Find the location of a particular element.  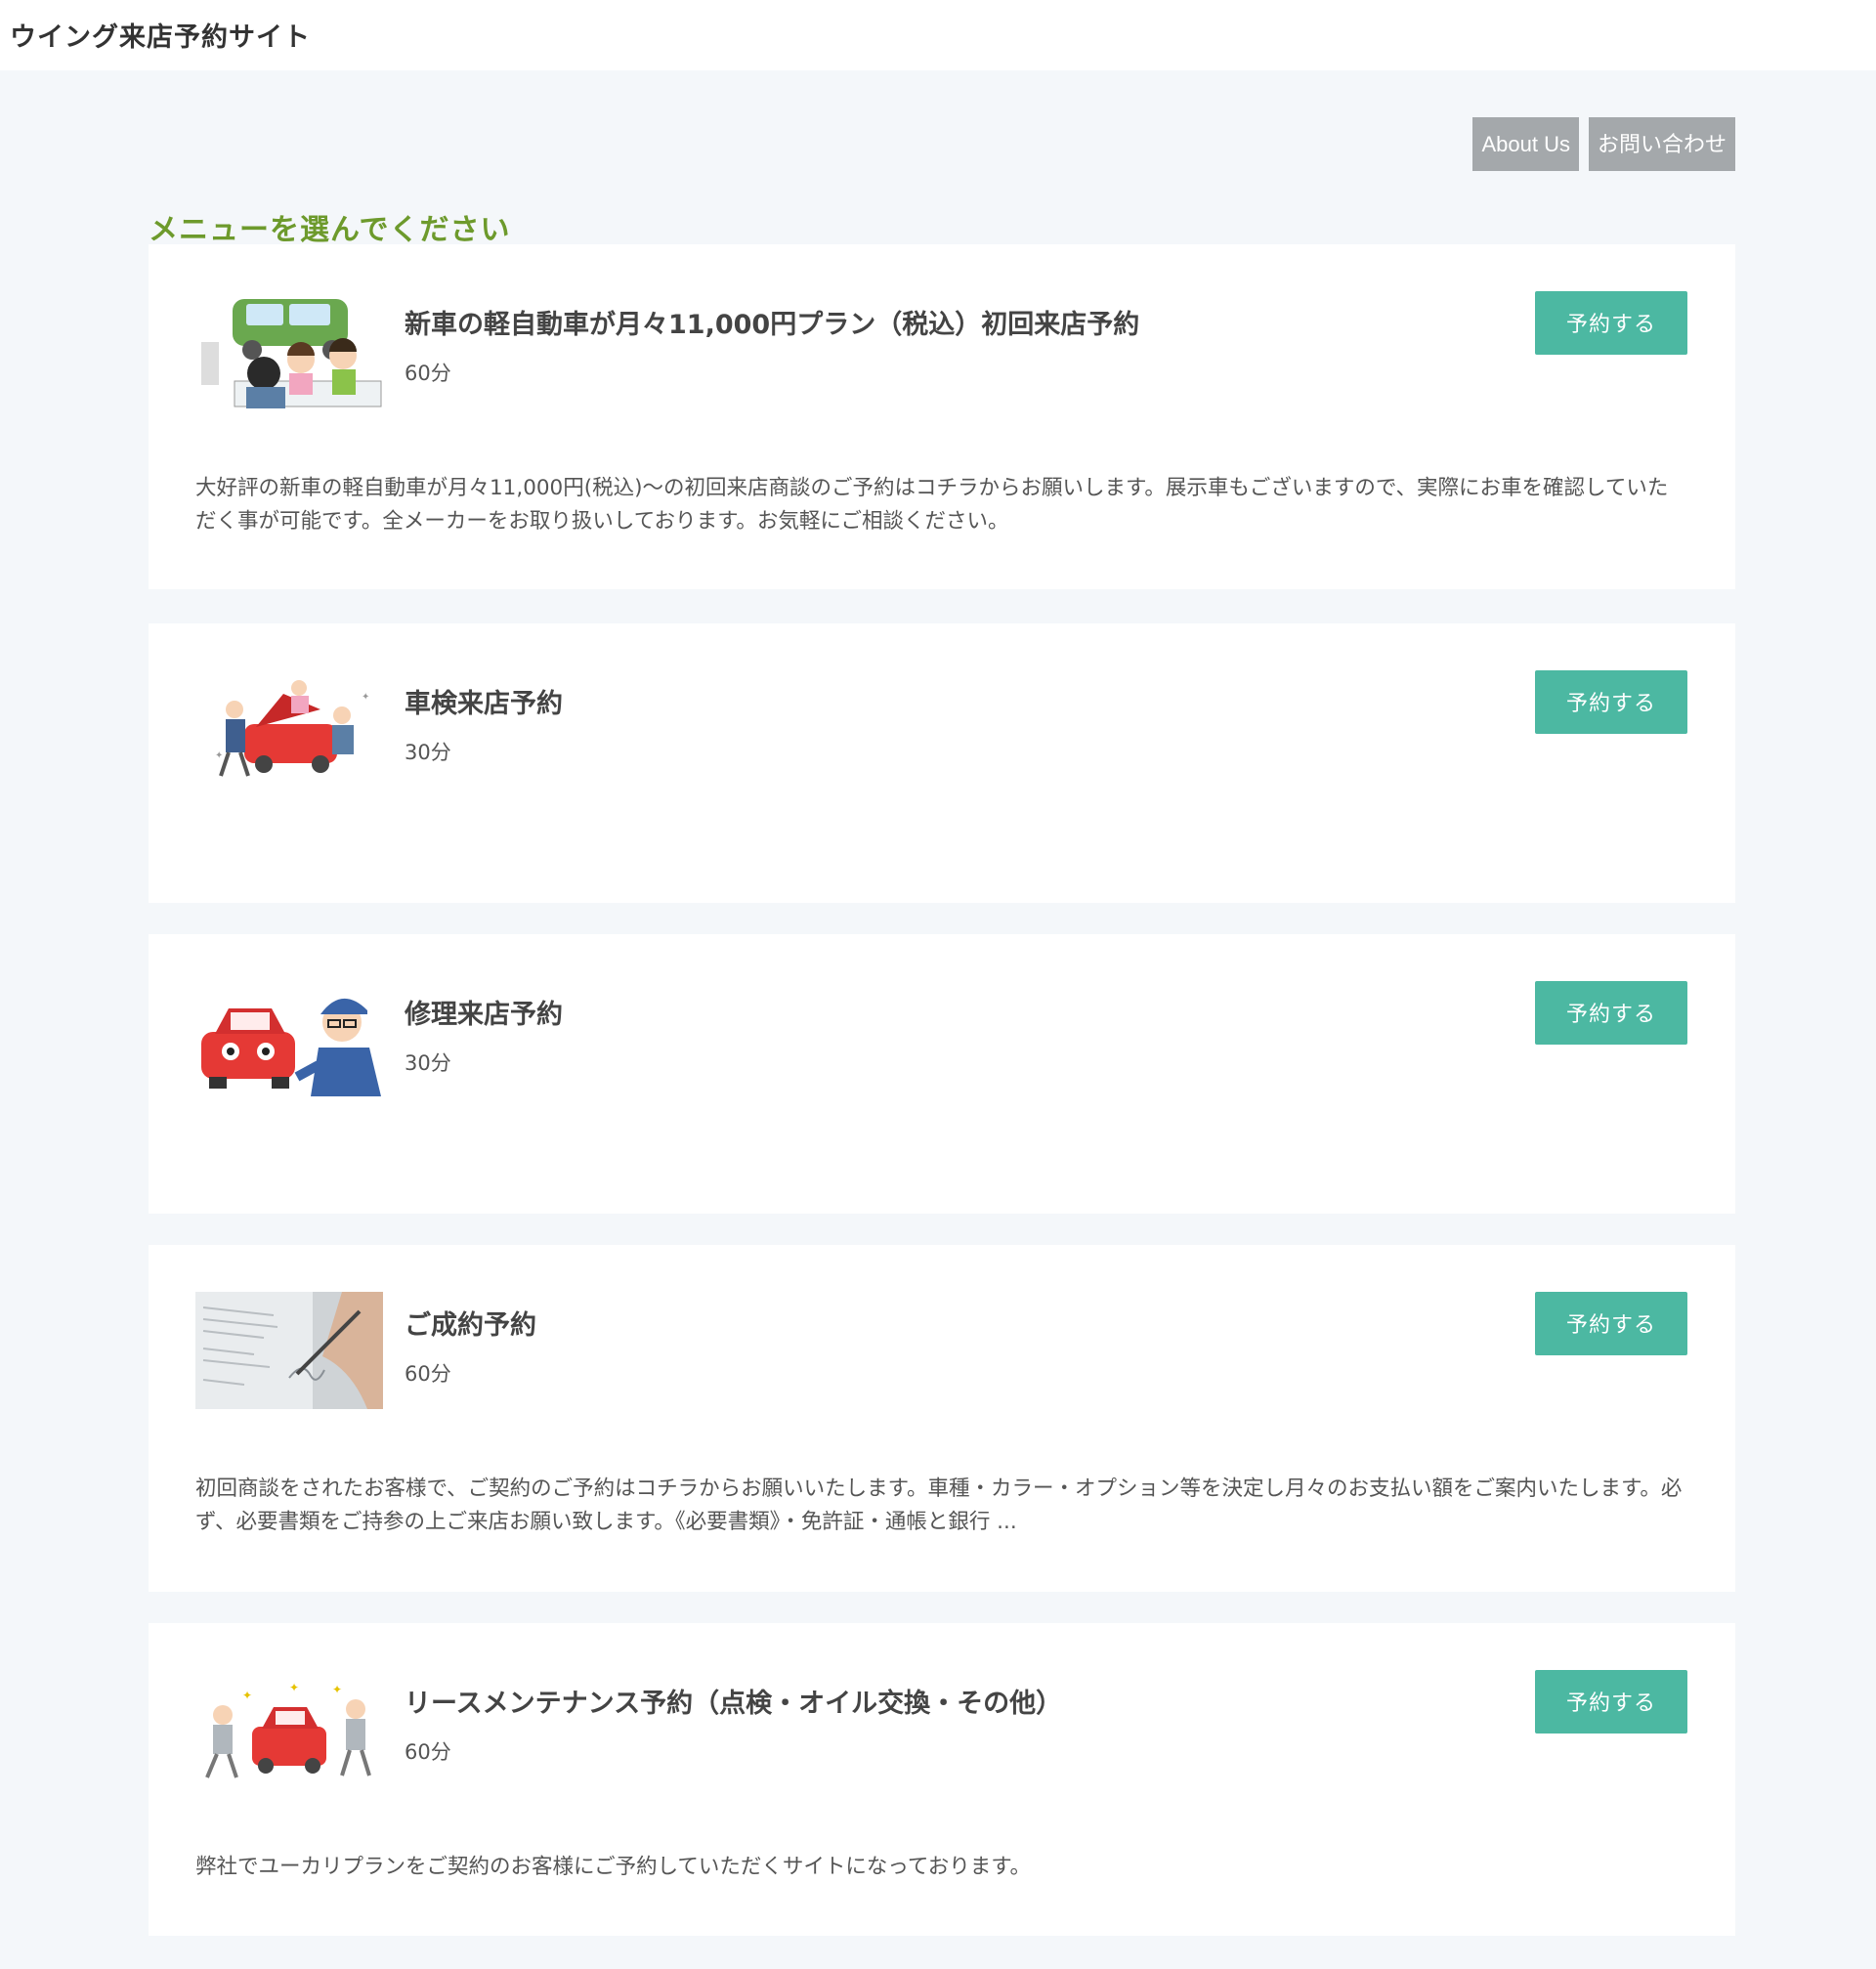

menu-title: 新車の軽自動車が月々11,000円プラン（税込）初回来店予約 is located at coordinates (772, 322).